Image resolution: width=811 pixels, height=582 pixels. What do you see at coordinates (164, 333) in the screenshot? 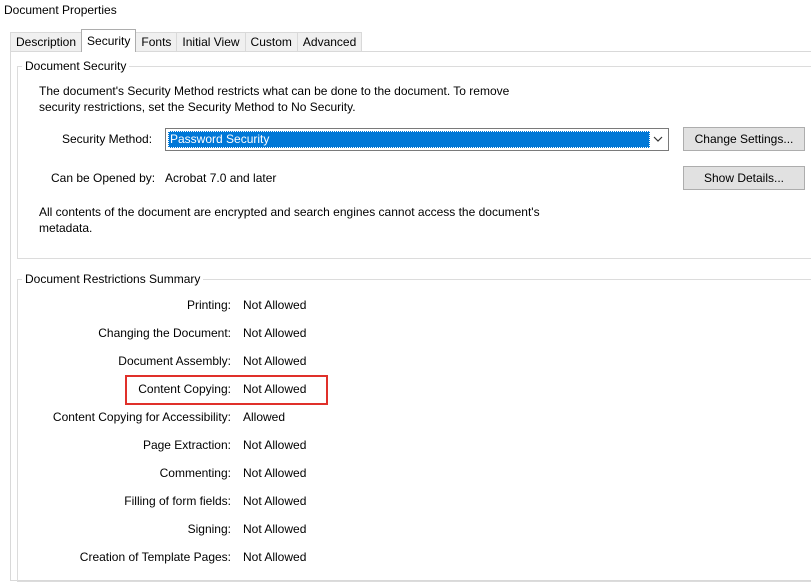
I see `restriction-label: Changing the Document:` at bounding box center [164, 333].